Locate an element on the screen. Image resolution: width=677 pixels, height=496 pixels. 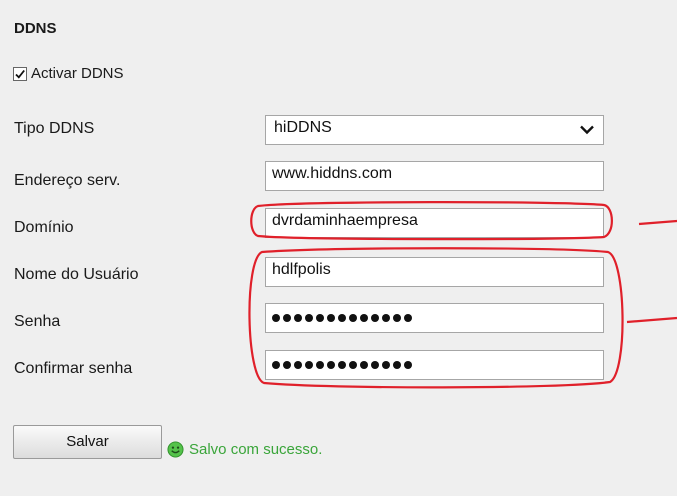
checkmark-icon is located at coordinates (20, 74).